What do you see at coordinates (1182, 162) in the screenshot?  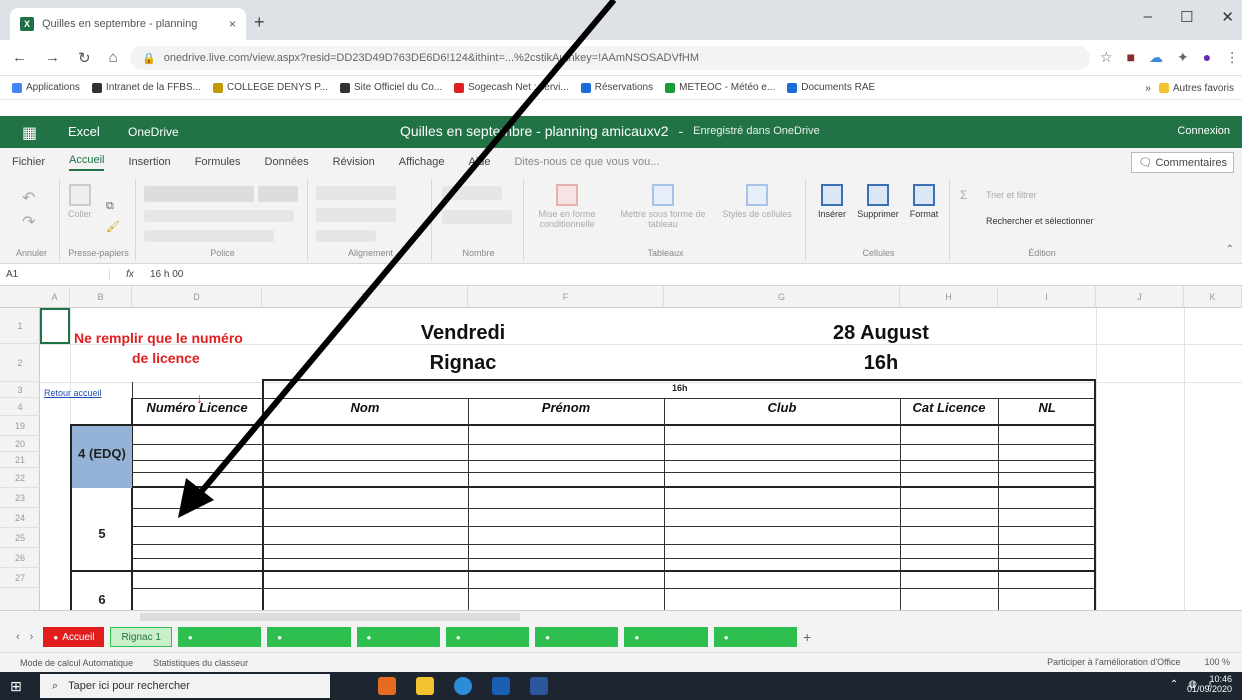 I see `comments-button: 🗨 Commentaires` at bounding box center [1182, 162].